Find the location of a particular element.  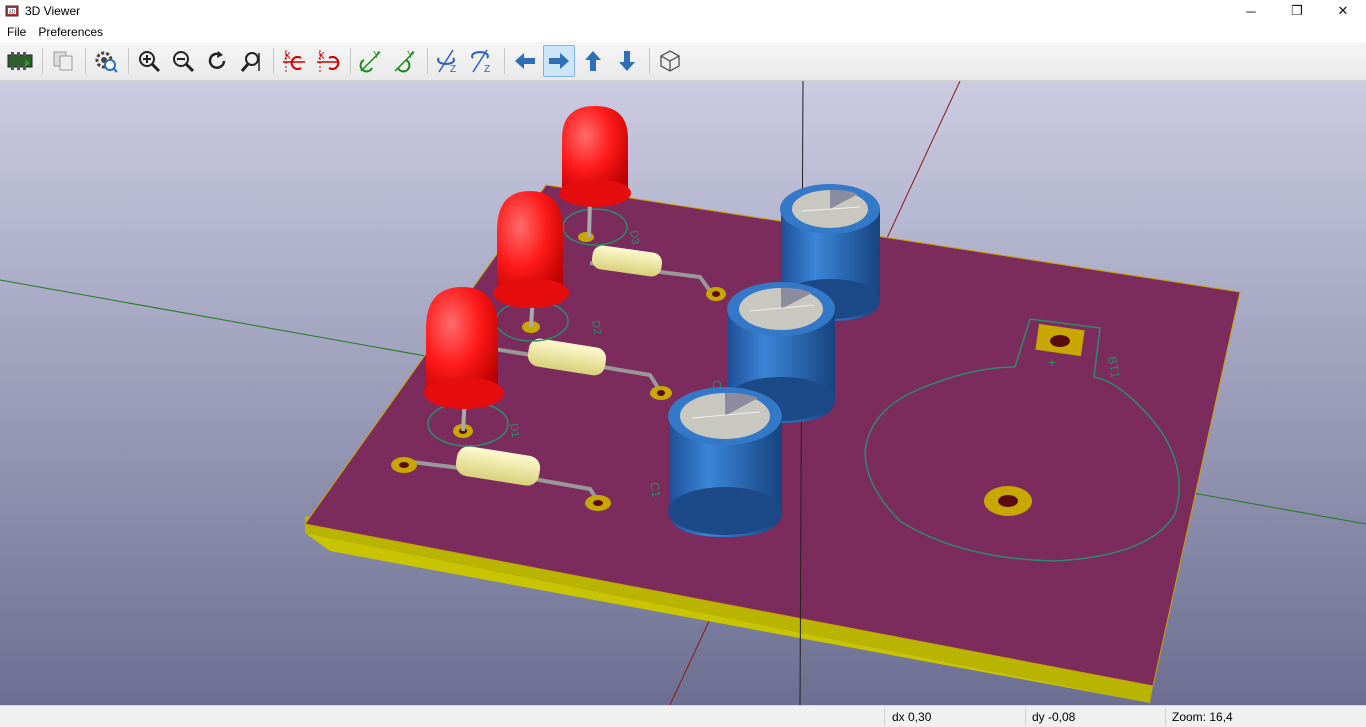

redraw-icon is located at coordinates (217, 60).